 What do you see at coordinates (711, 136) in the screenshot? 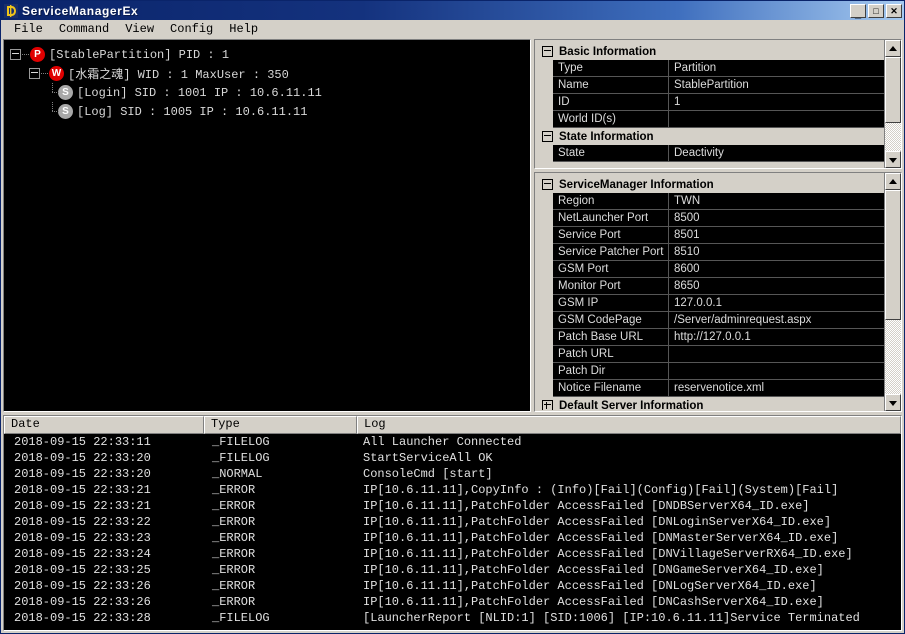
I see `category-state-information: State Information` at bounding box center [711, 136].